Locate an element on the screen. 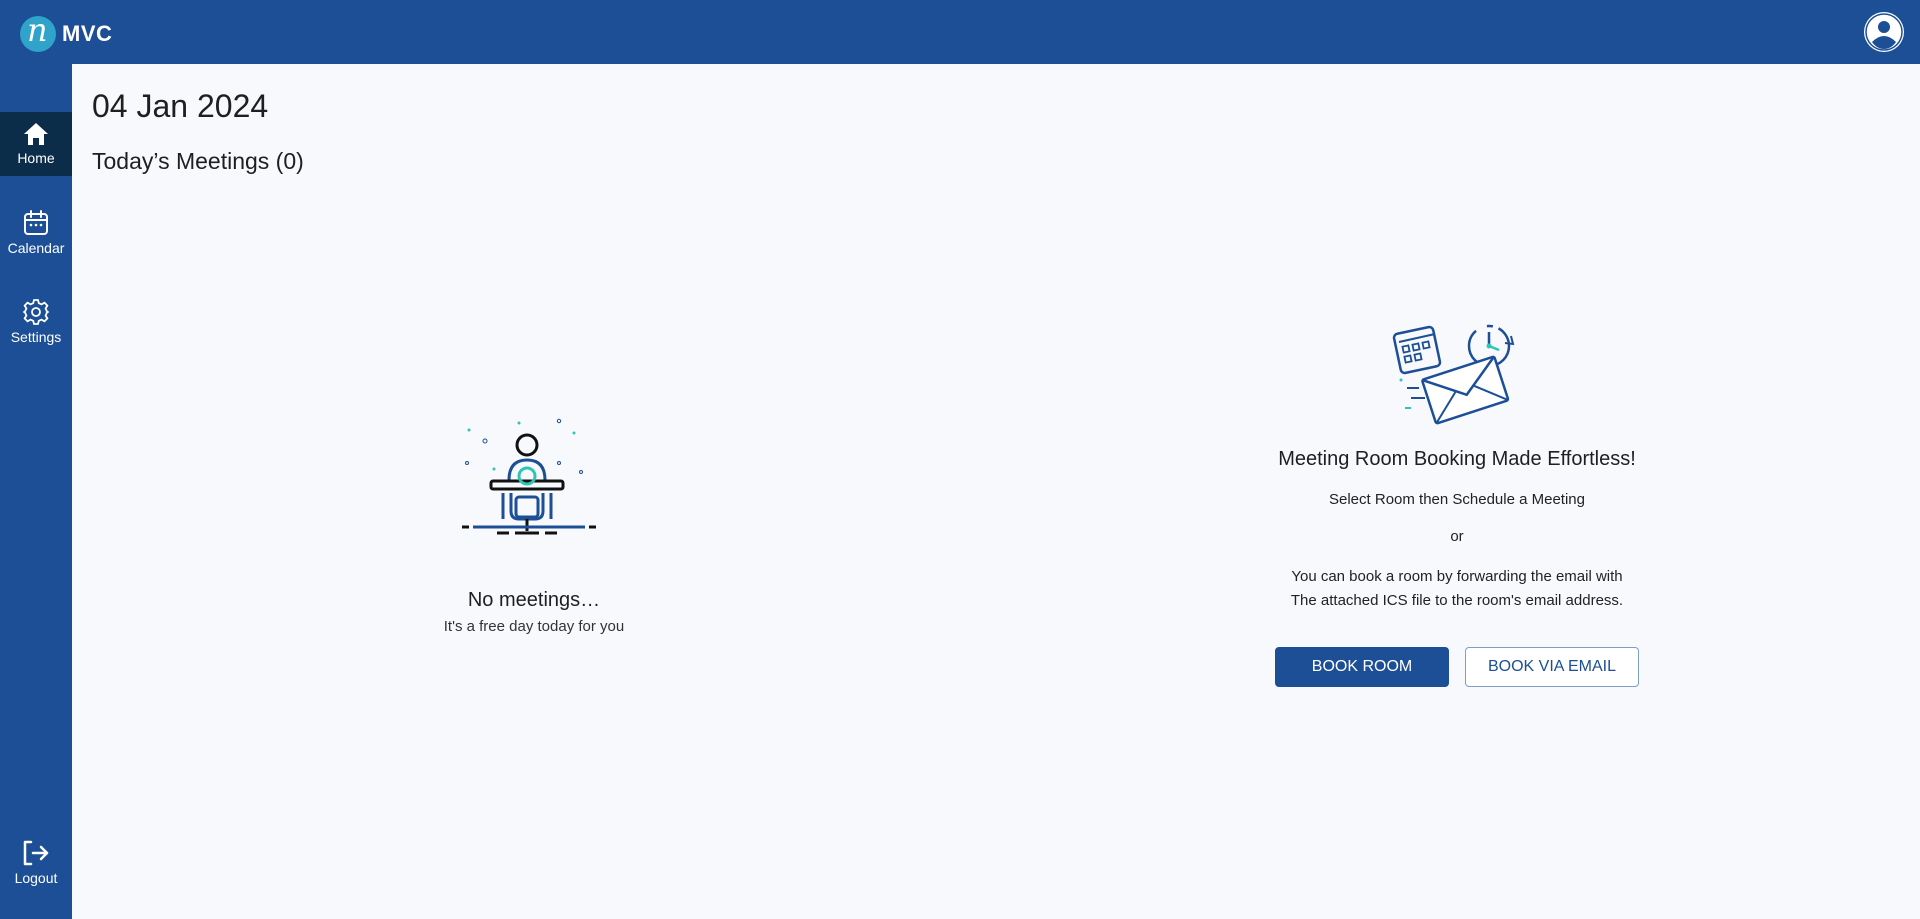 This screenshot has height=919, width=1920. sidebar-item-calendar: Calendar is located at coordinates (36, 233).